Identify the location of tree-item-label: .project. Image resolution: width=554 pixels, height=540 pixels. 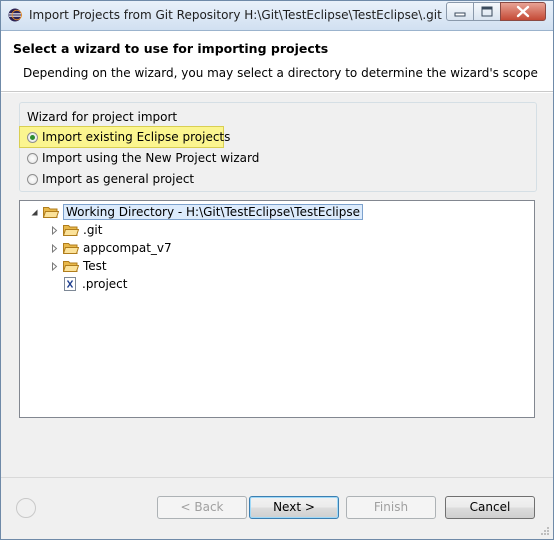
(105, 284).